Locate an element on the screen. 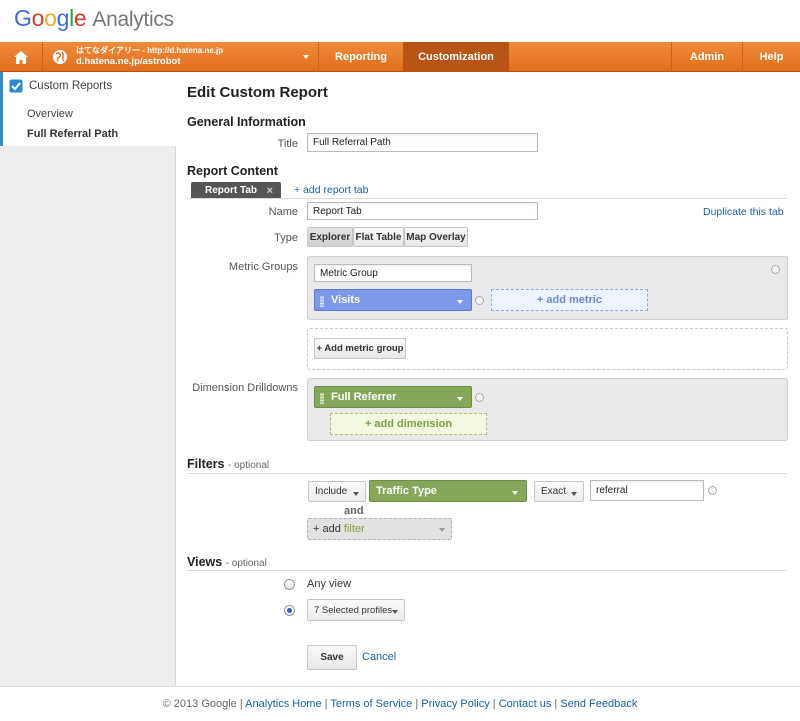 This screenshot has width=800, height=721. add-dimension-button: + add dimension is located at coordinates (408, 424).